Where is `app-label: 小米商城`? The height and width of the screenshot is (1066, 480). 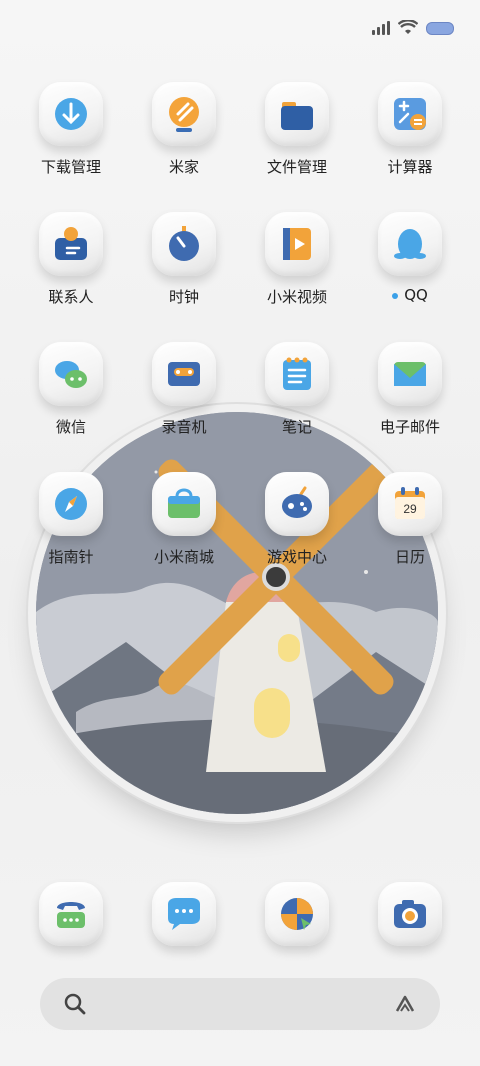 app-label: 小米商城 is located at coordinates (183, 557).